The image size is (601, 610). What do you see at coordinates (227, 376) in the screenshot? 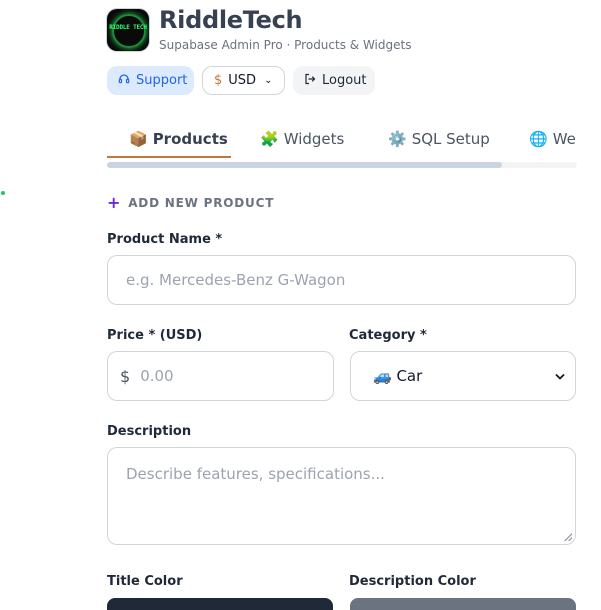
I see `price-input` at bounding box center [227, 376].